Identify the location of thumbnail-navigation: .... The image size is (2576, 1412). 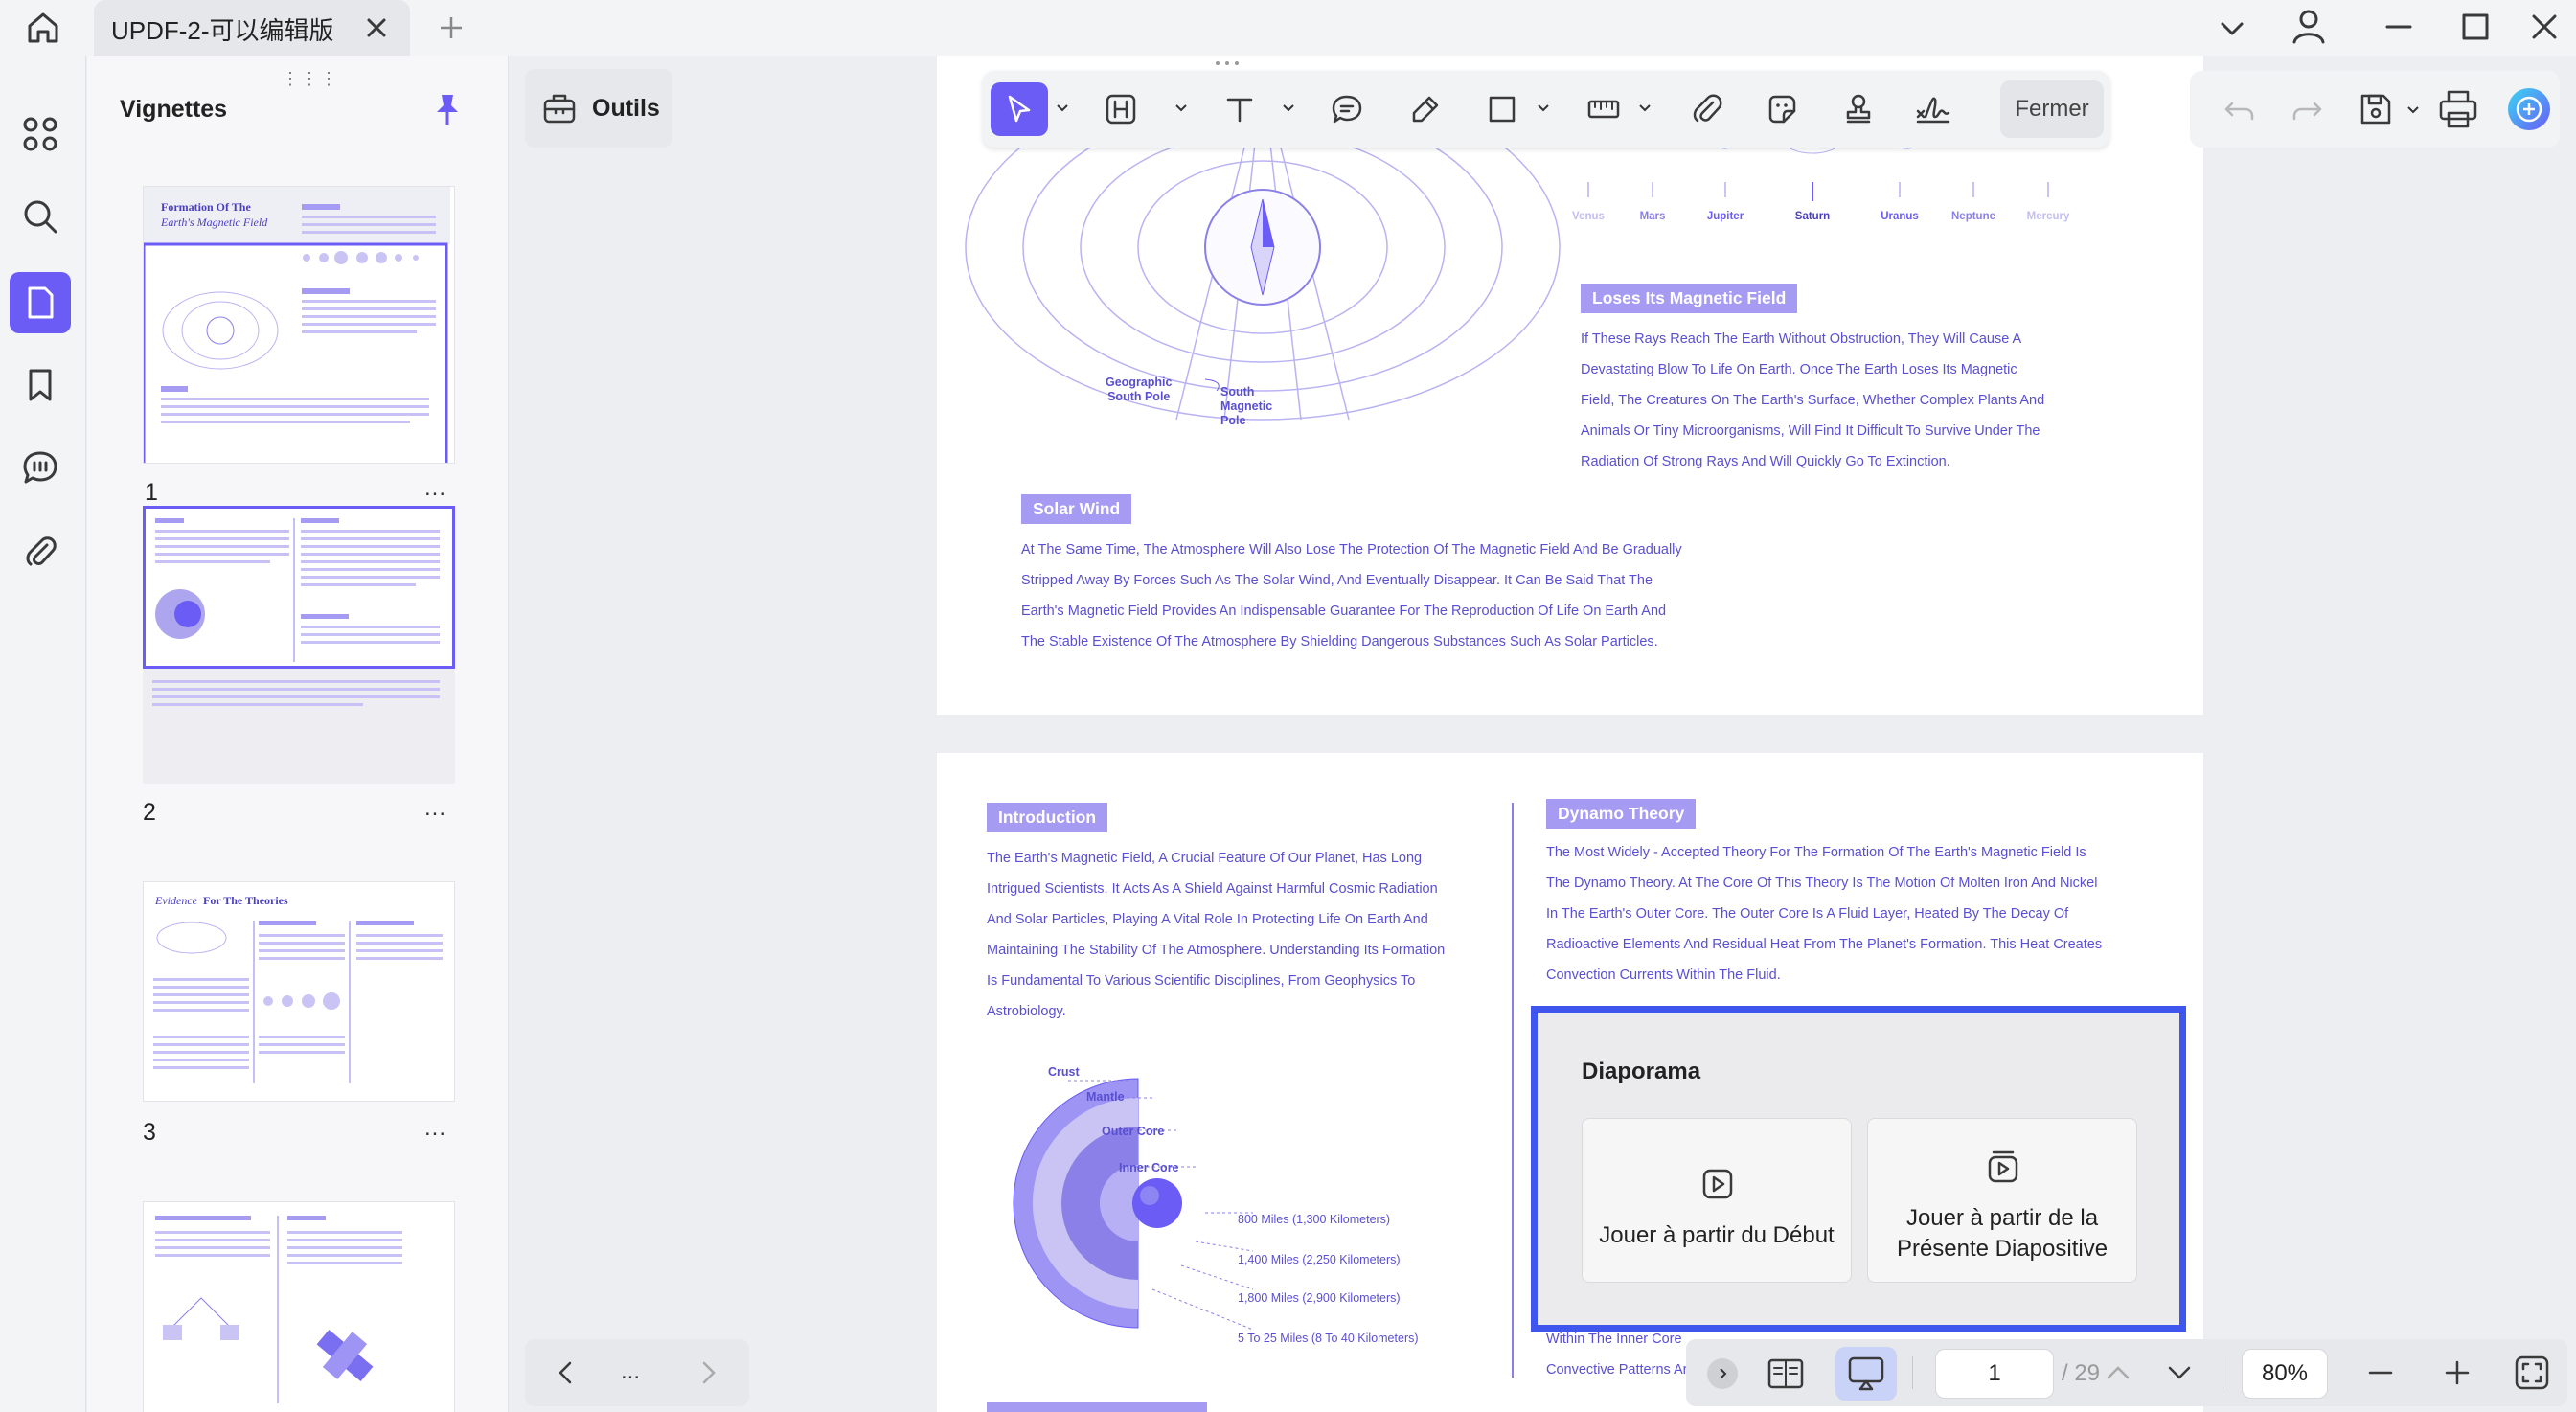
(637, 1372).